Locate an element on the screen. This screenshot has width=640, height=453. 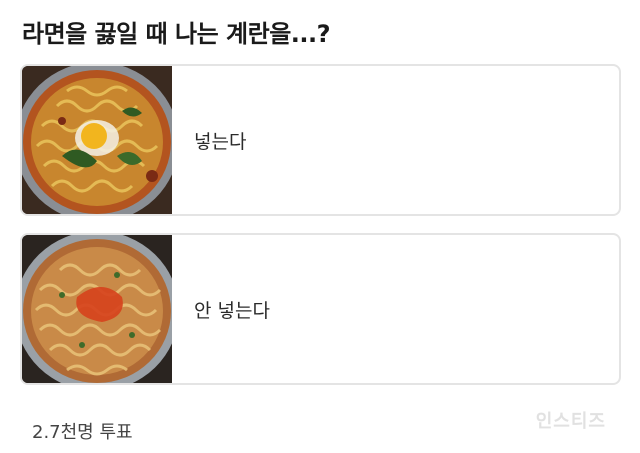
watermark: 인스티즈 is located at coordinates (570, 421).